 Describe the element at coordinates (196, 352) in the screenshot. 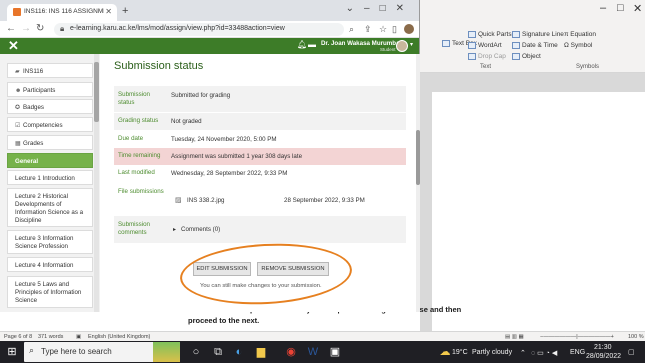

I see `cortana-icon: ○` at that location.